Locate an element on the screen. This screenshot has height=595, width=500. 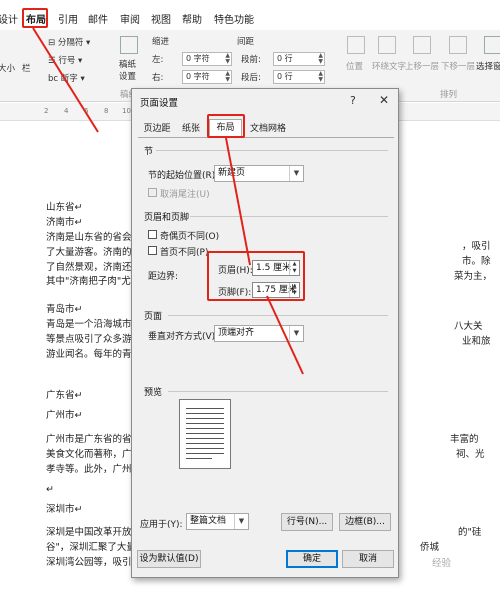
tab-design: 设计 is located at coordinates (9, 18).